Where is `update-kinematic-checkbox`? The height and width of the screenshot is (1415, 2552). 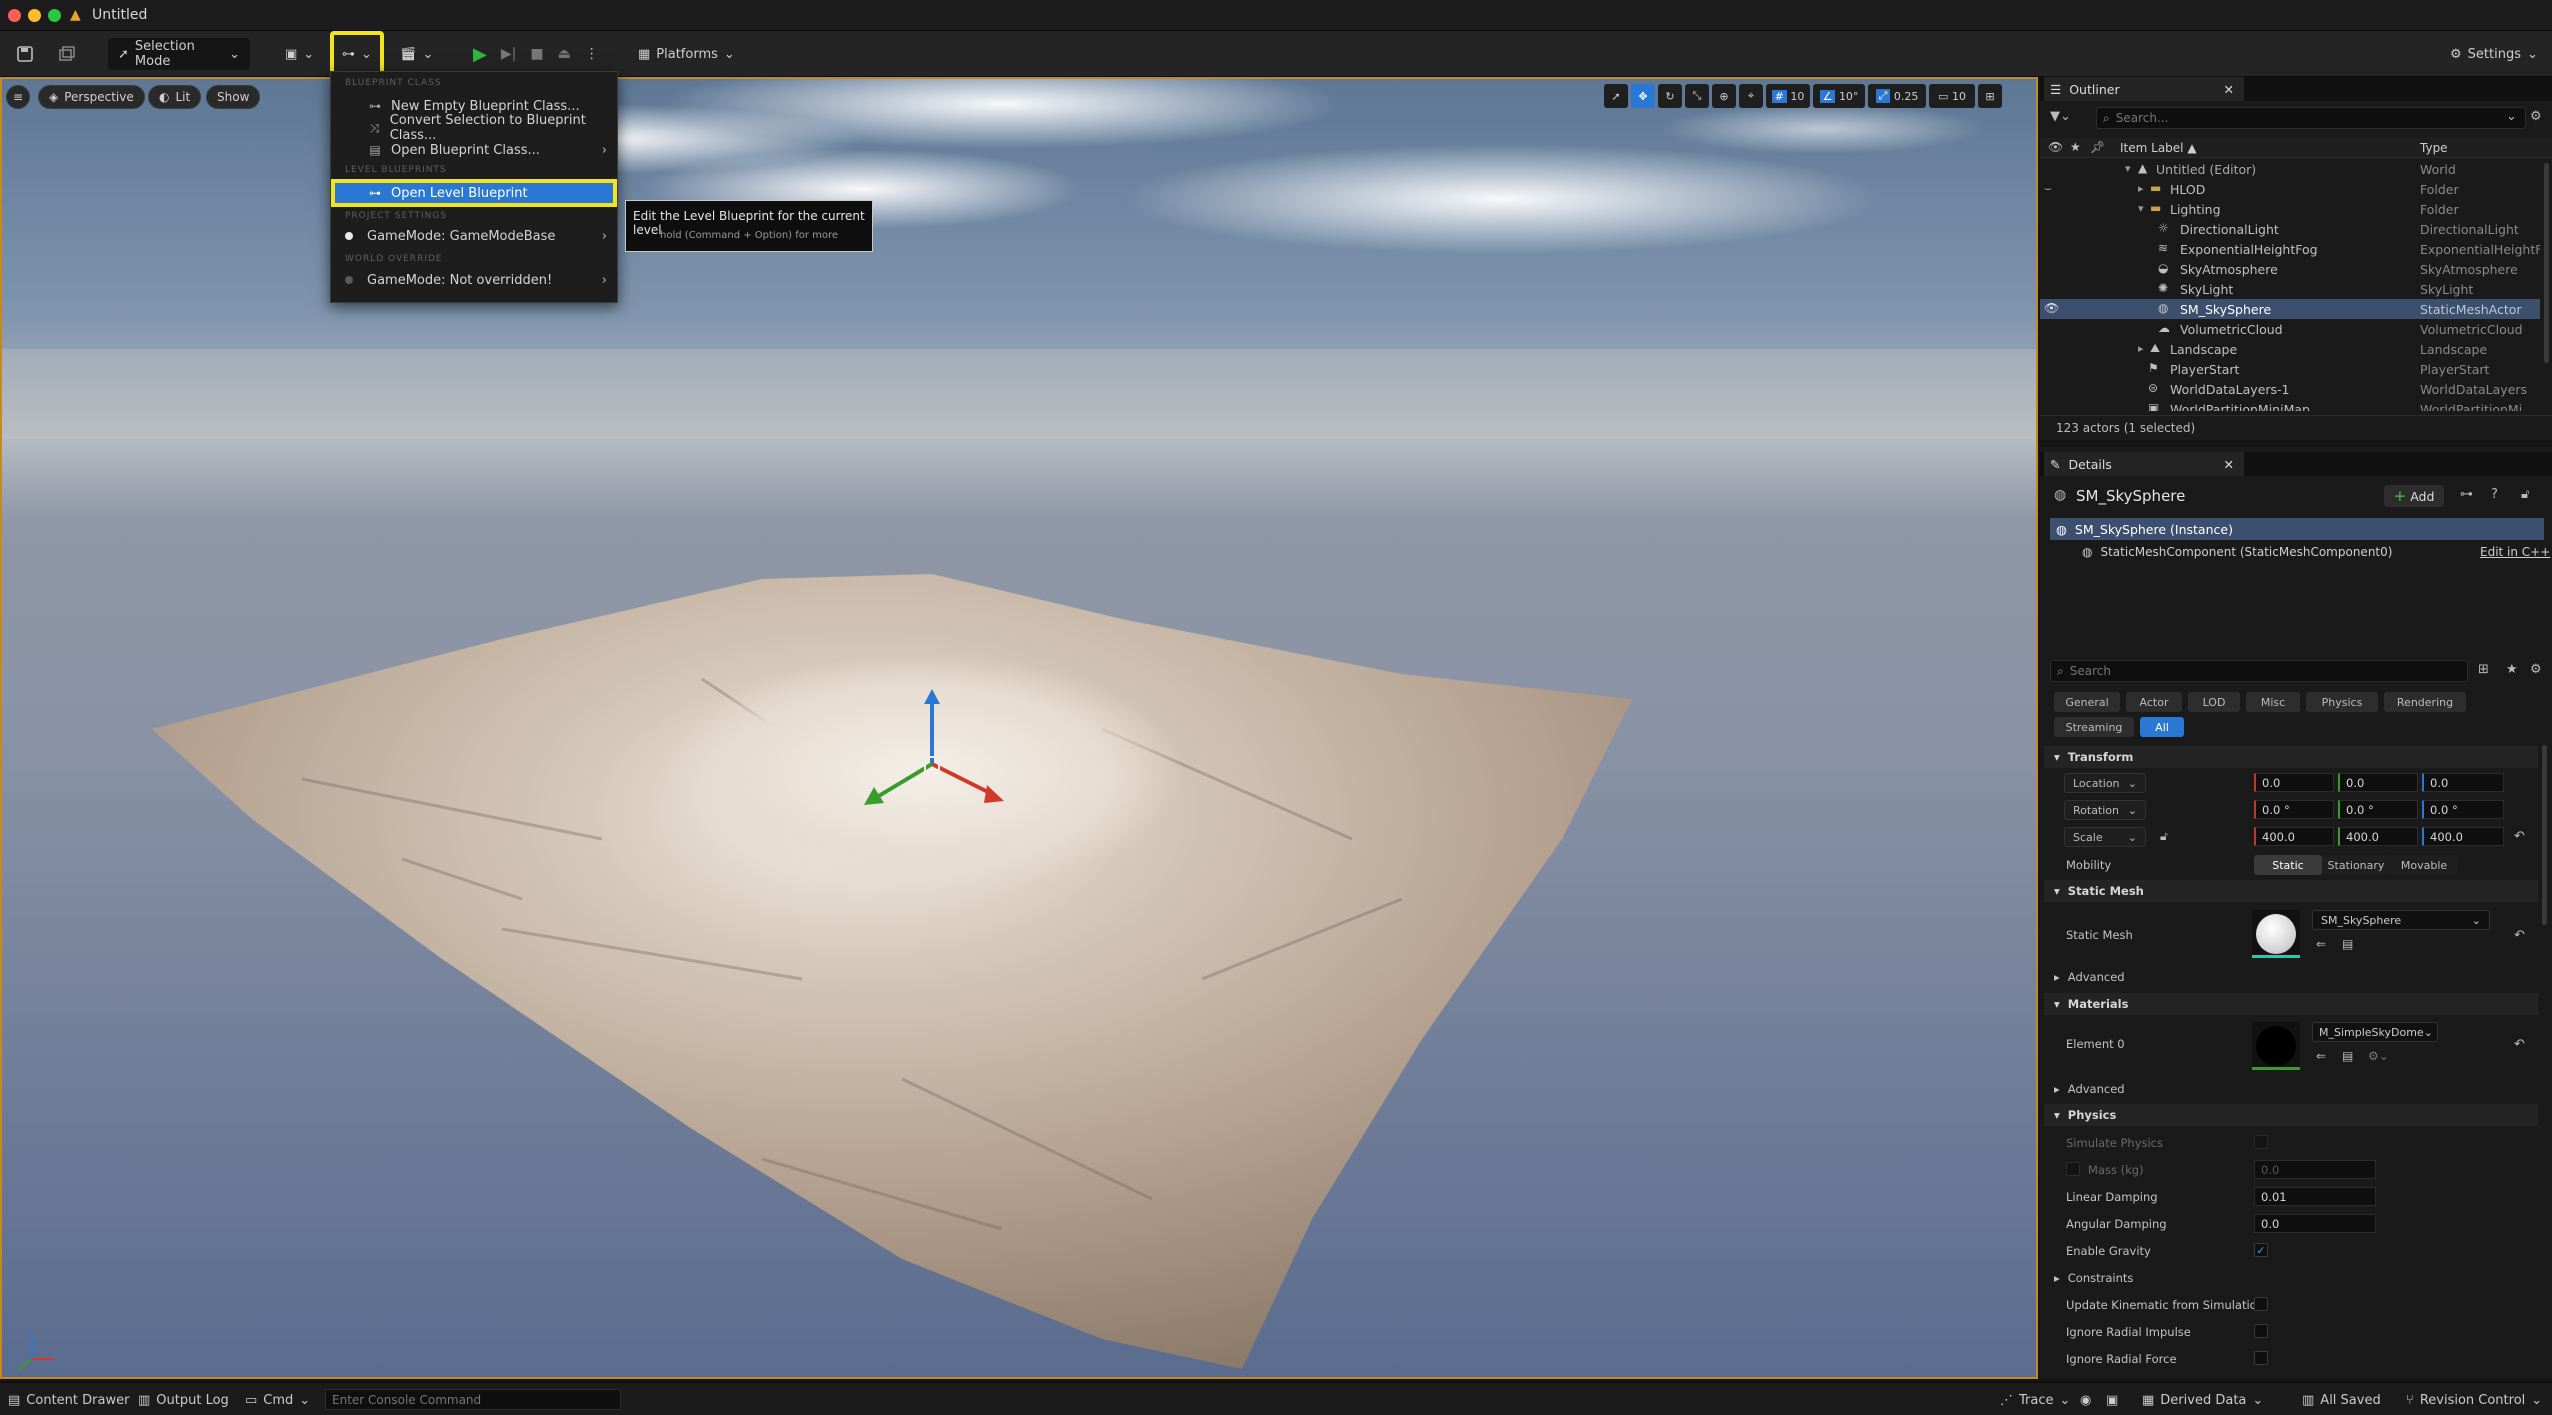
update-kinematic-checkbox is located at coordinates (2261, 1304).